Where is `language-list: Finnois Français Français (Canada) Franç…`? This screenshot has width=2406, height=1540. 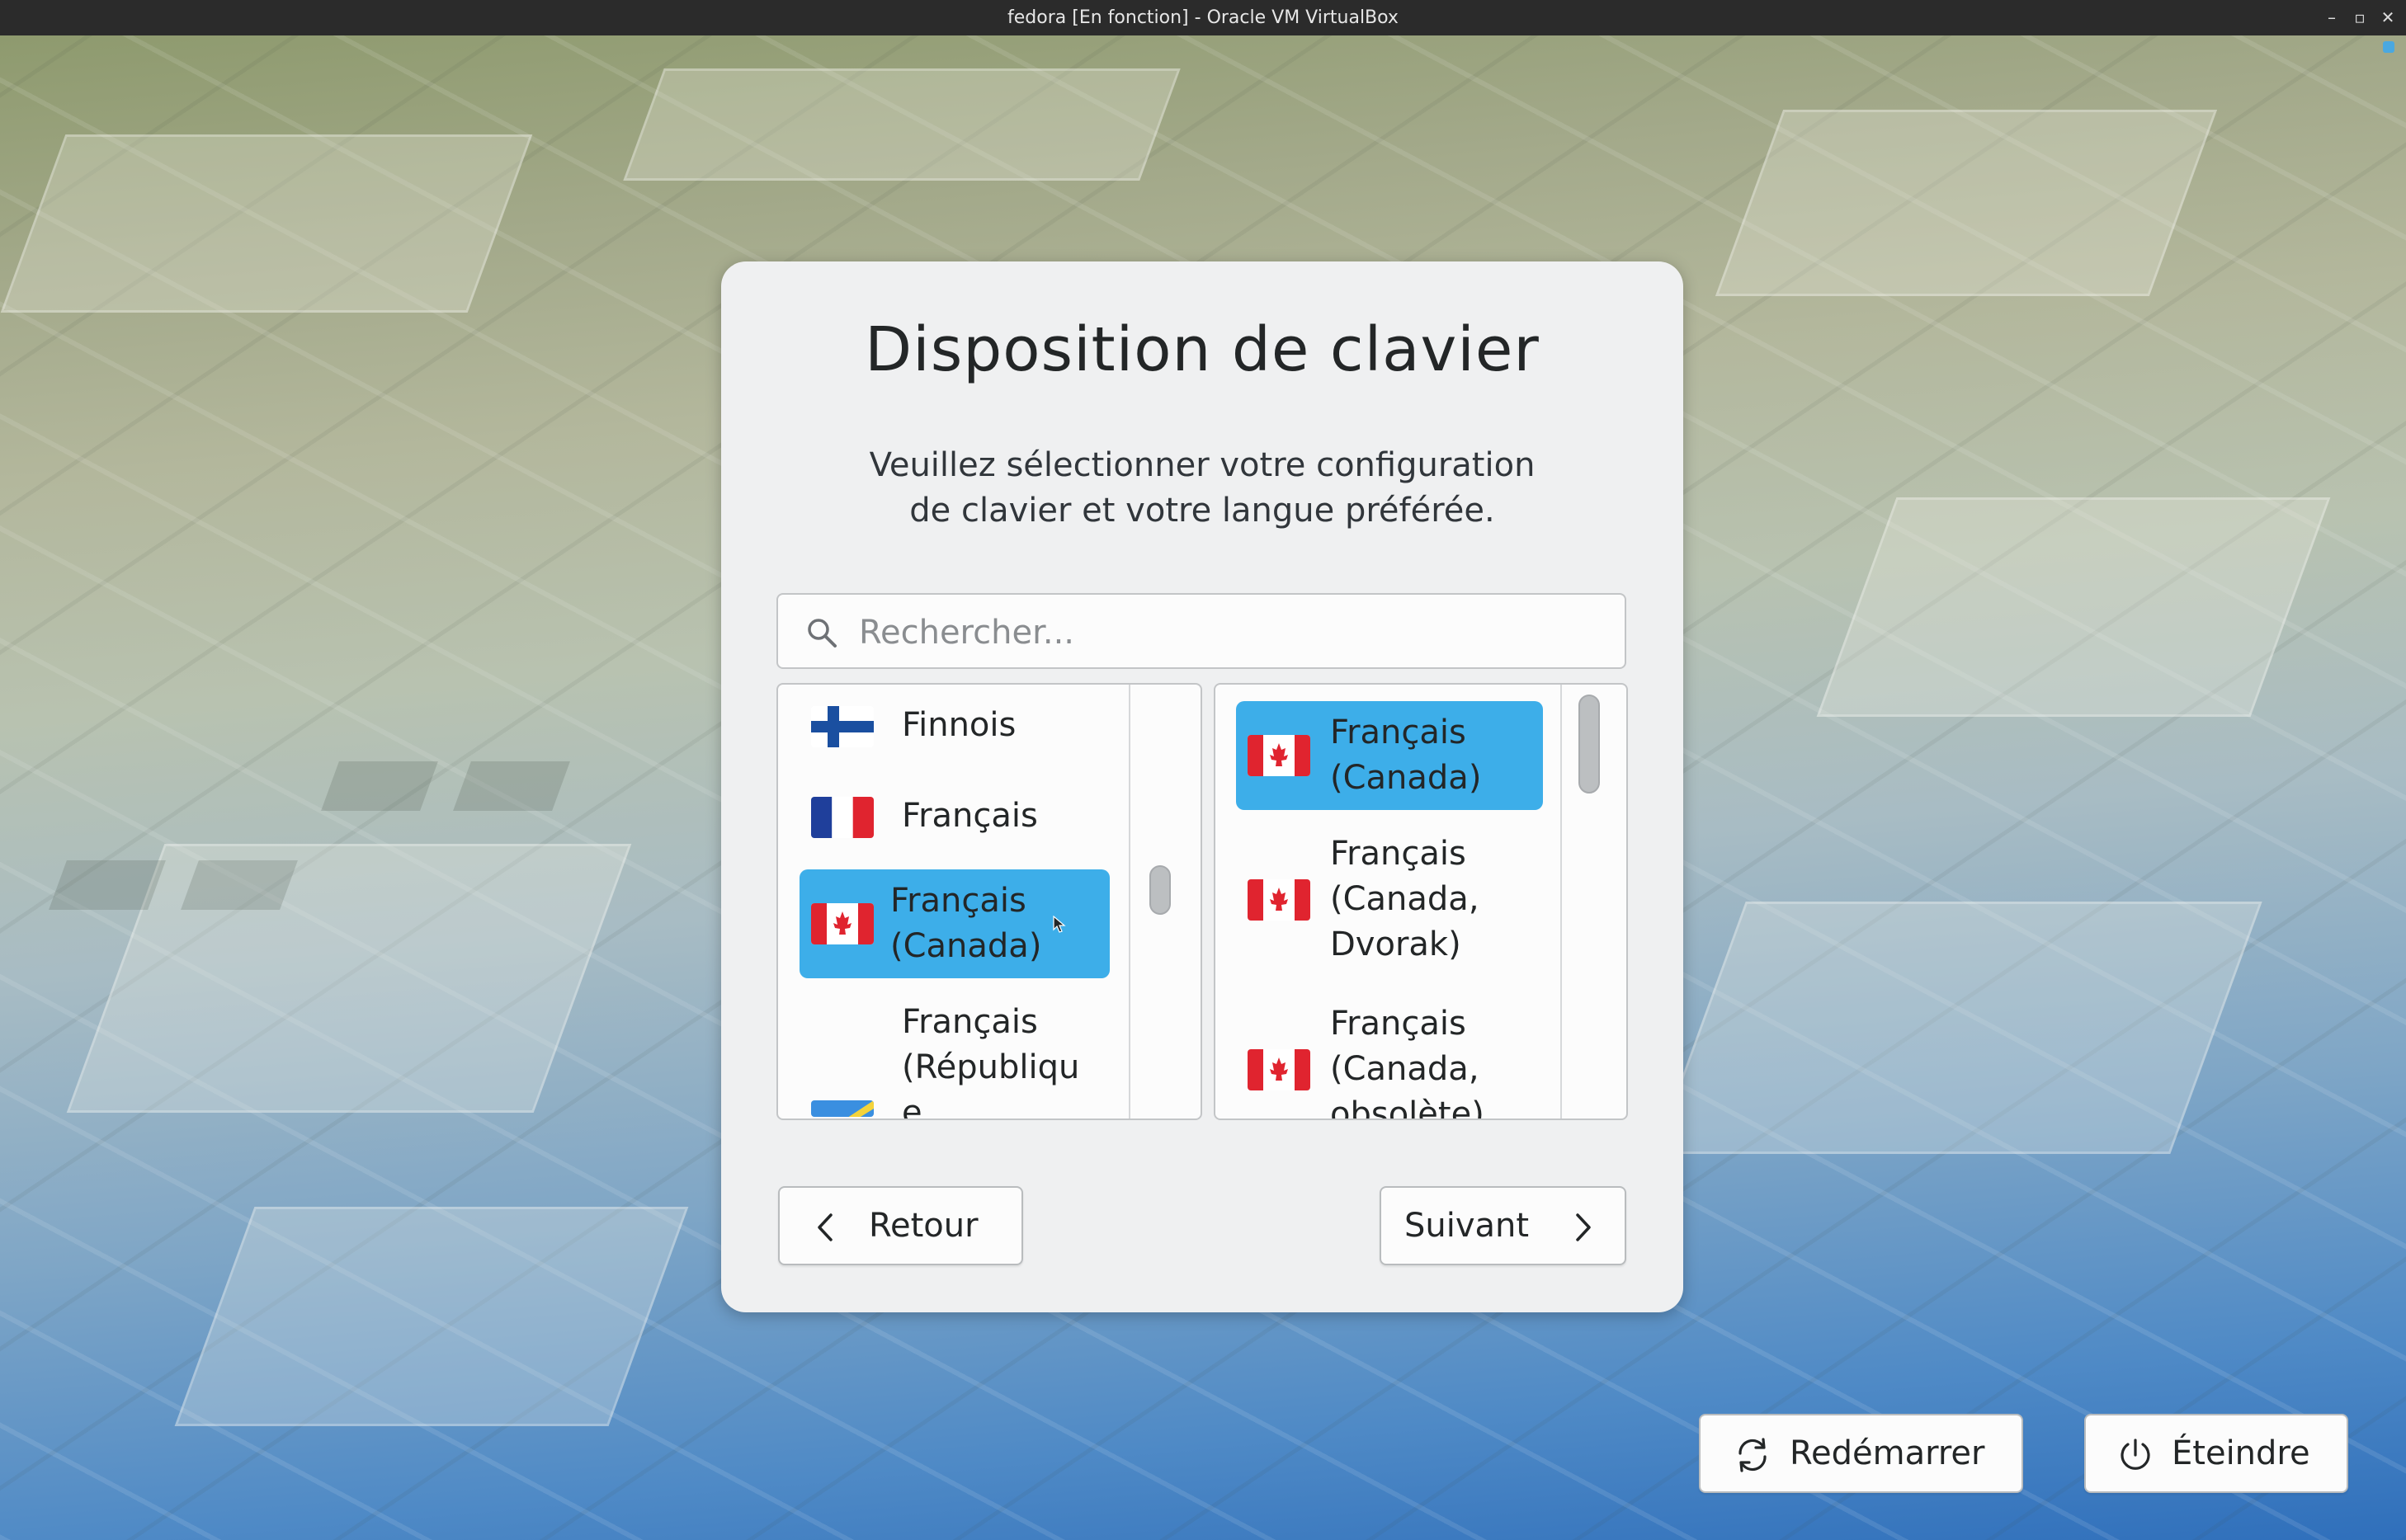 language-list: Finnois Français Français (Canada) Franç… is located at coordinates (989, 901).